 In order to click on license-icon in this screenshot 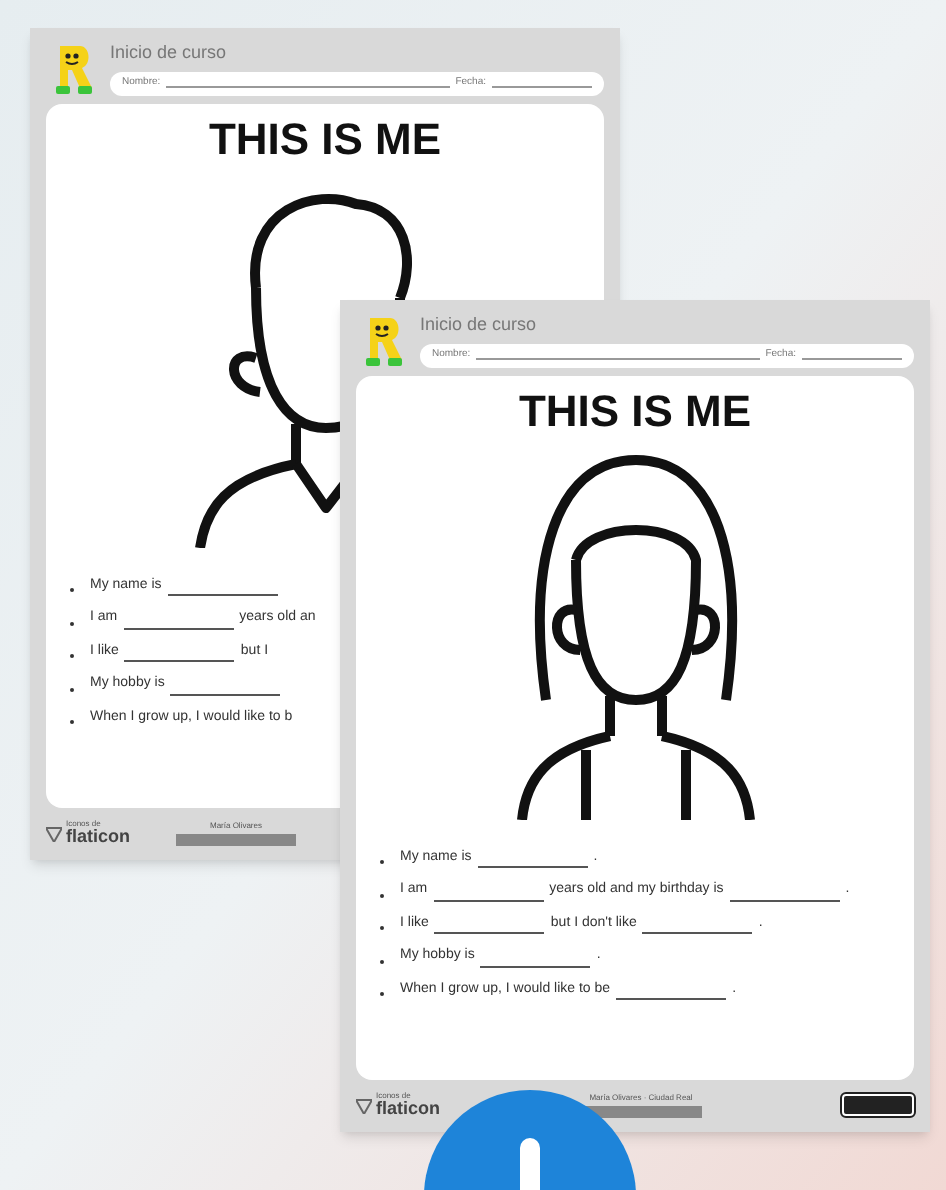, I will do `click(877, 1105)`.